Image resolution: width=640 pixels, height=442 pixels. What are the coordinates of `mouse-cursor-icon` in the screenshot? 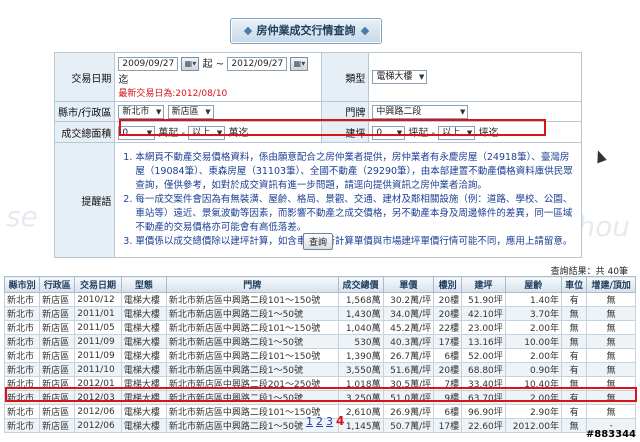 It's located at (600, 156).